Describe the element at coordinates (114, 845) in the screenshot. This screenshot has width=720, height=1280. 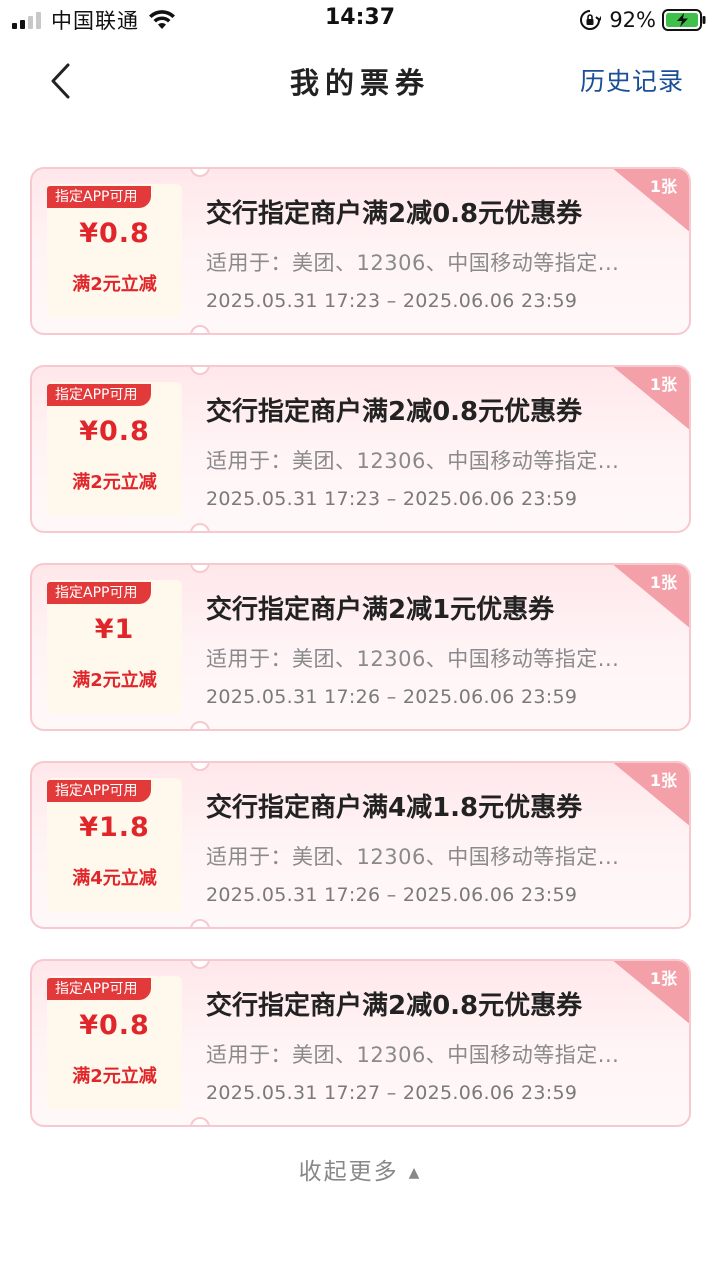
I see `coupon-stub: 指定APP可用 ¥1.8 满4元立减` at that location.